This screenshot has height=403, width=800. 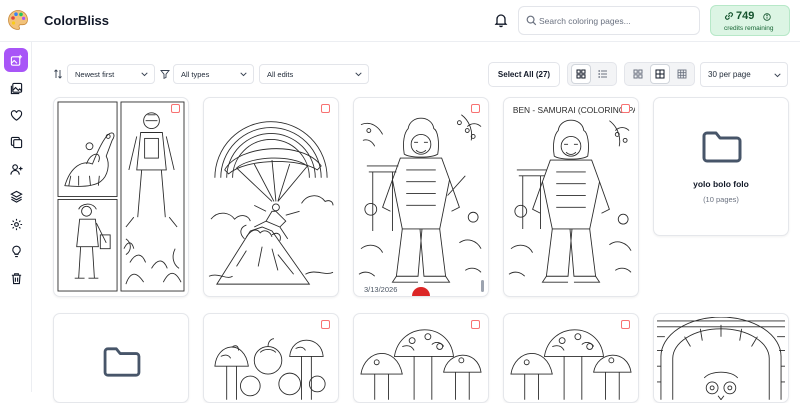 What do you see at coordinates (592, 74) in the screenshot?
I see `view-mode-toggle` at bounding box center [592, 74].